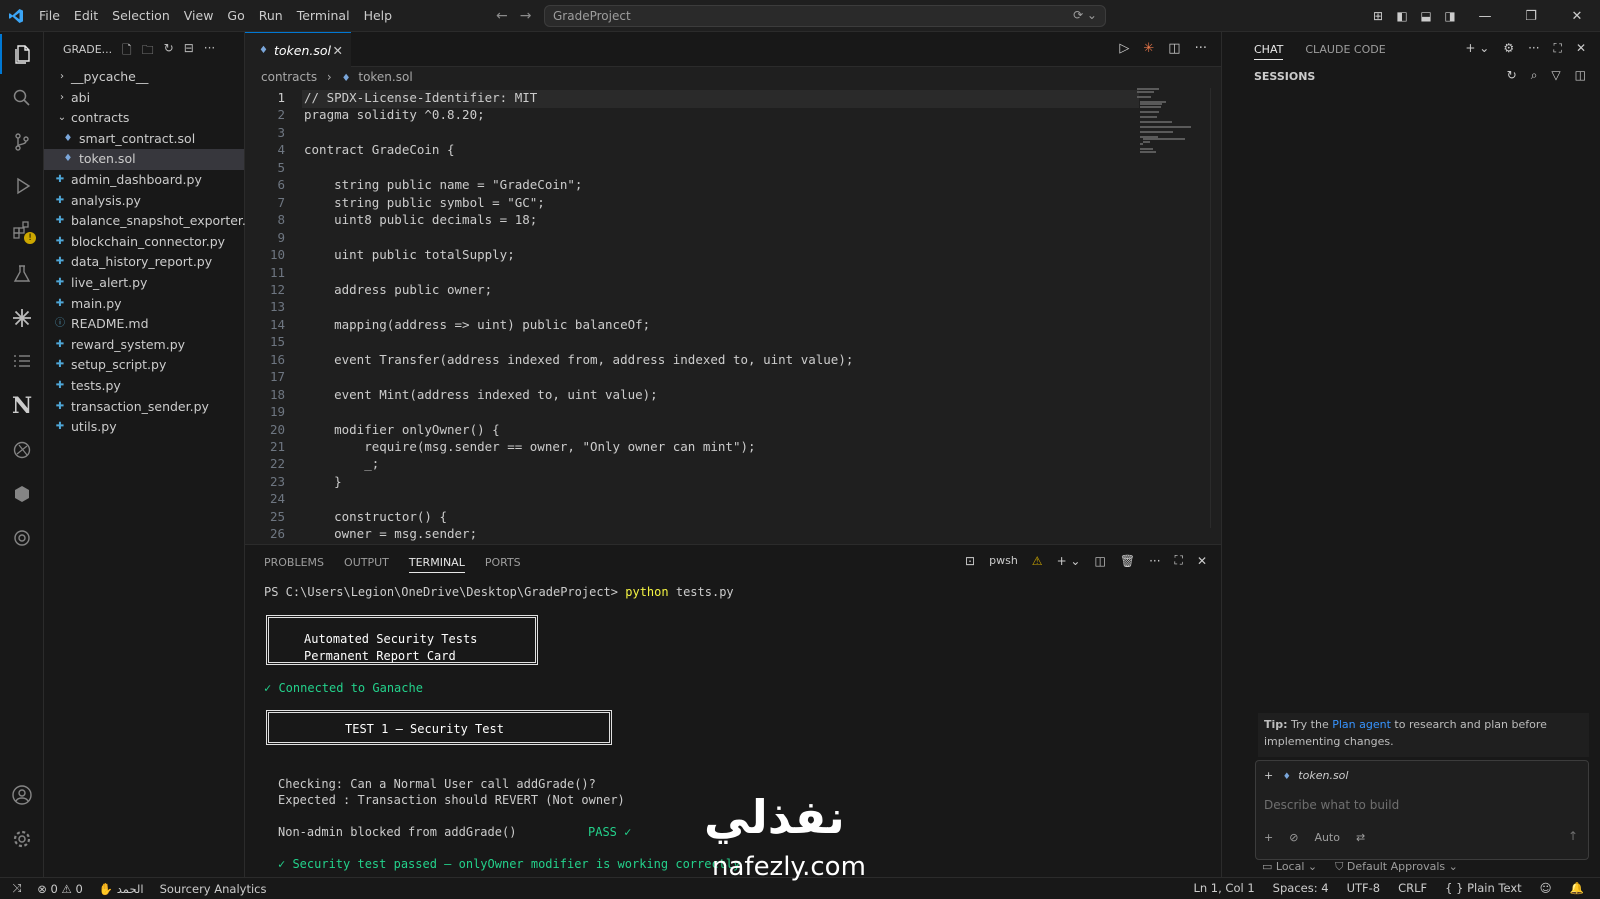  I want to click on add-context-icon: +, so click(1268, 775).